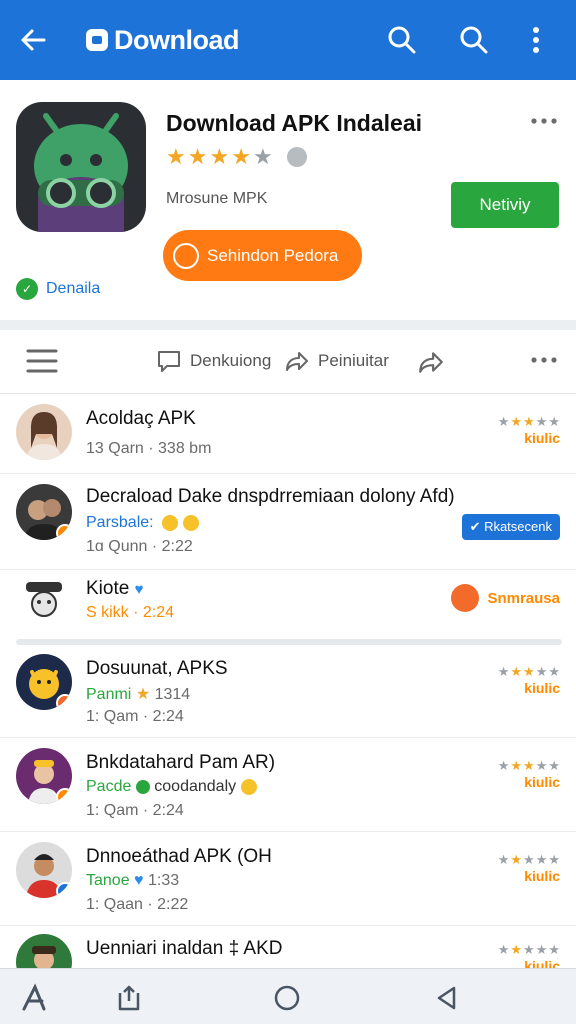 The image size is (576, 1024). What do you see at coordinates (120, 522) in the screenshot?
I see `item-subline-label: Parsbale:` at bounding box center [120, 522].